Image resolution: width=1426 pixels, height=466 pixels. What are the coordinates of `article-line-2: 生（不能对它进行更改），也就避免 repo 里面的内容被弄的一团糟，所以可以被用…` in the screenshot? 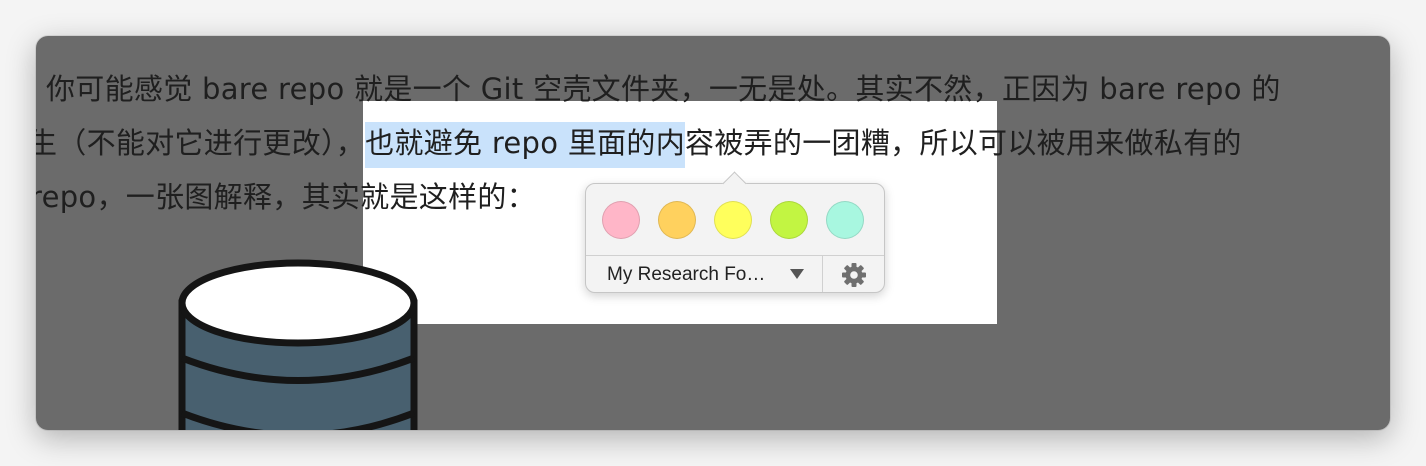 It's located at (639, 144).